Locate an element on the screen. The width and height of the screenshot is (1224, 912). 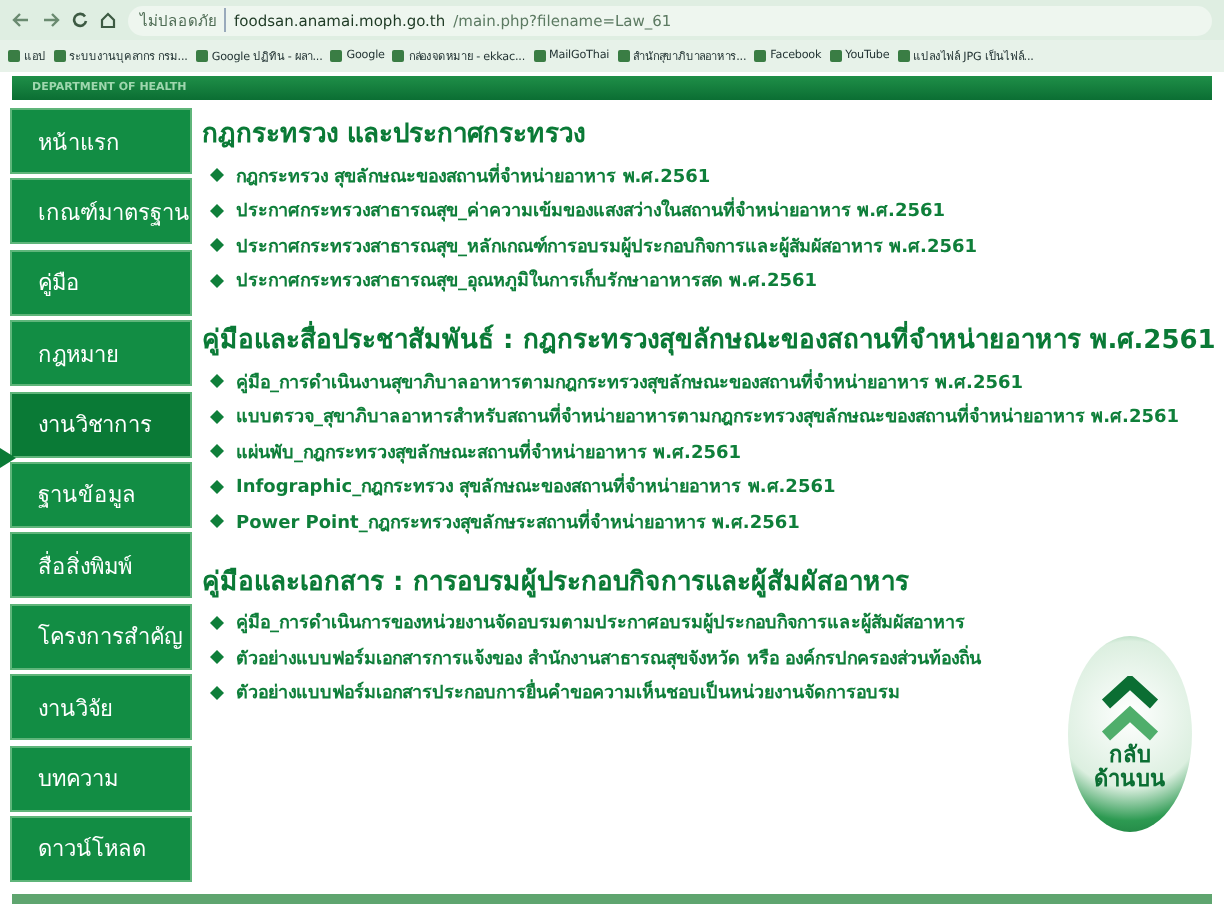
sidebar-item: ดาวน์โหลด is located at coordinates (101, 848).